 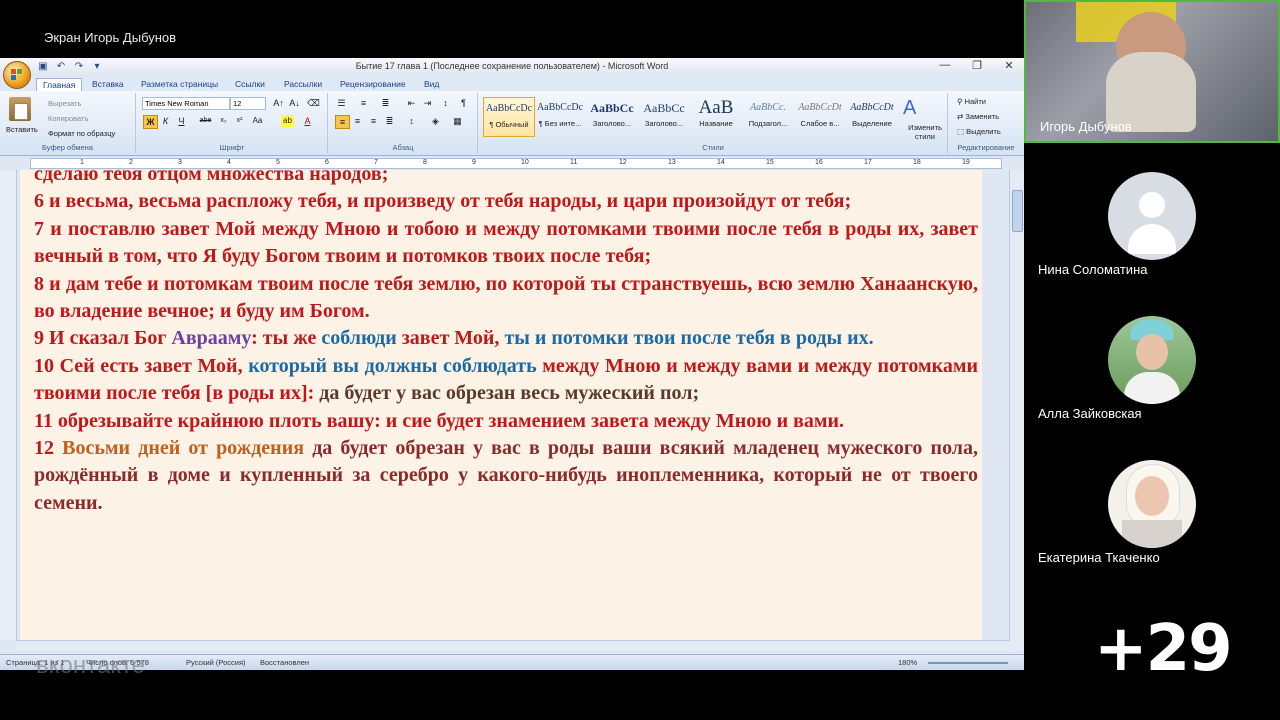 What do you see at coordinates (250, 84) in the screenshot?
I see `tab-references: Ссылки` at bounding box center [250, 84].